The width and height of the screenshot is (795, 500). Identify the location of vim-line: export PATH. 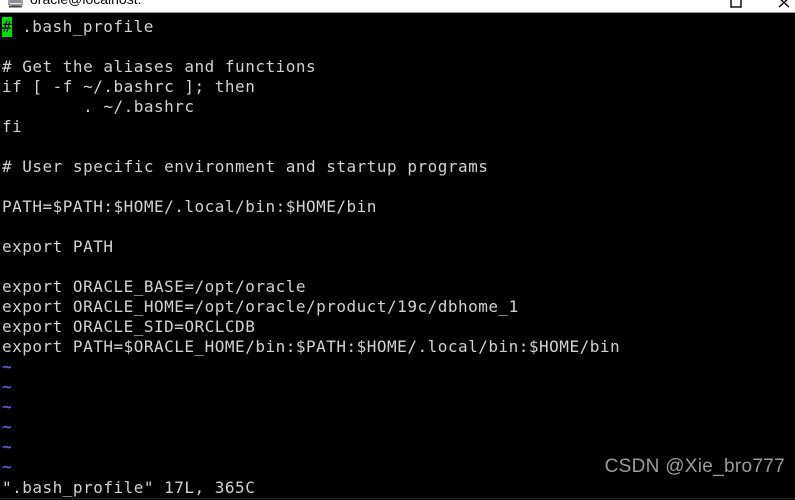
(58, 246).